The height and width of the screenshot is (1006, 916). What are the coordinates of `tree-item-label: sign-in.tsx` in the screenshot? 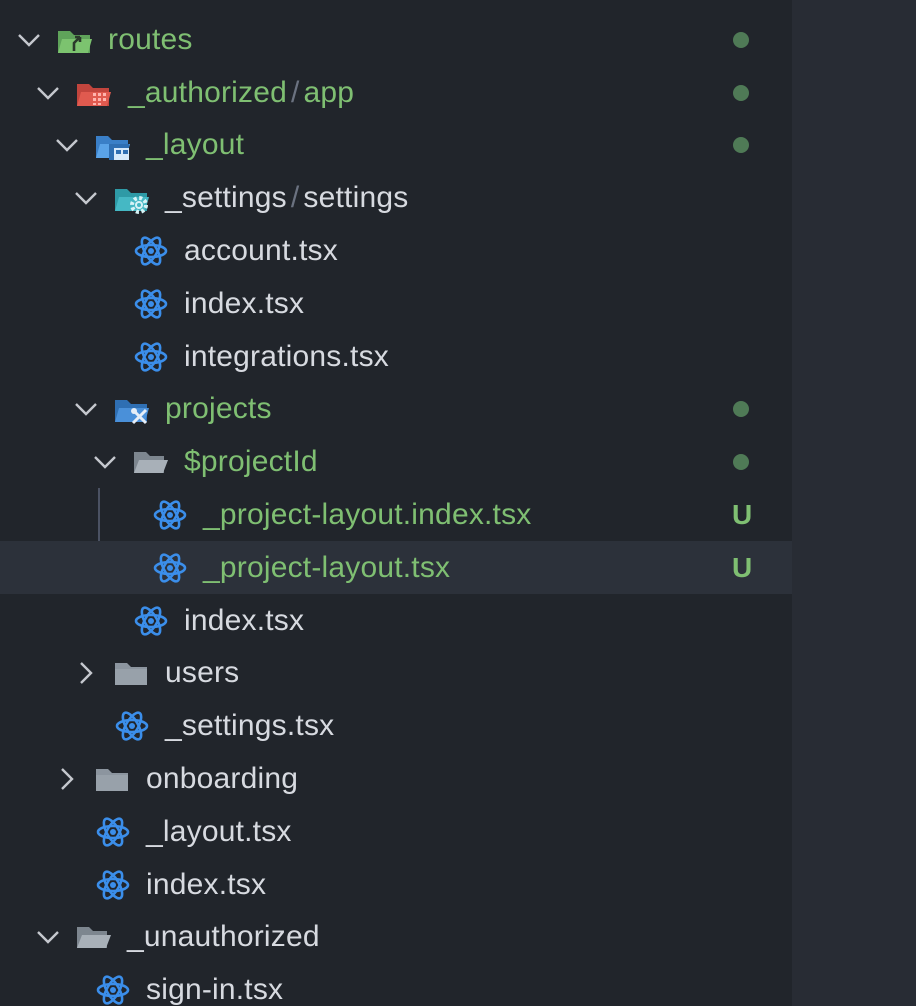 It's located at (215, 989).